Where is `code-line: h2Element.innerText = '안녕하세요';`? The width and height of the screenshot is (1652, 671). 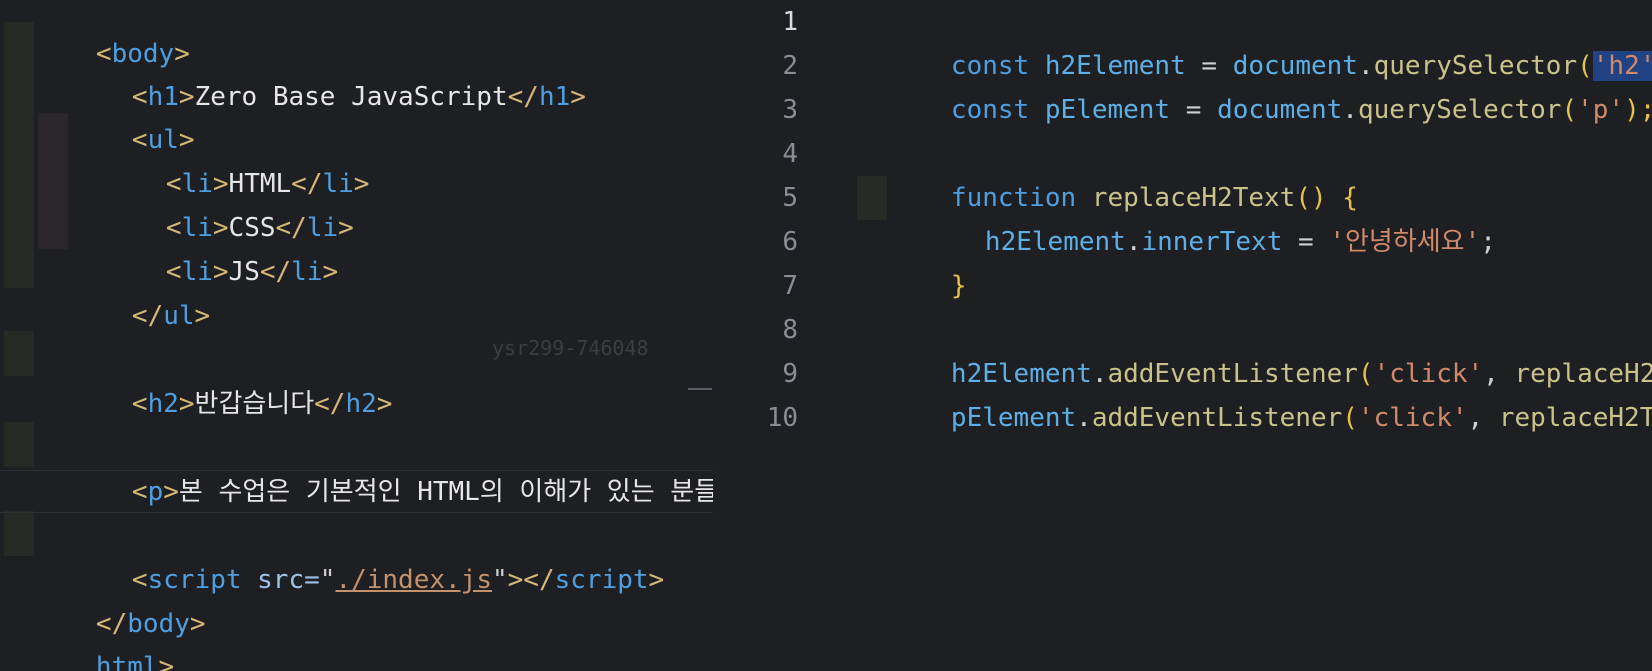 code-line: h2Element.innerText = '안녕하세요'; is located at coordinates (1193, 216).